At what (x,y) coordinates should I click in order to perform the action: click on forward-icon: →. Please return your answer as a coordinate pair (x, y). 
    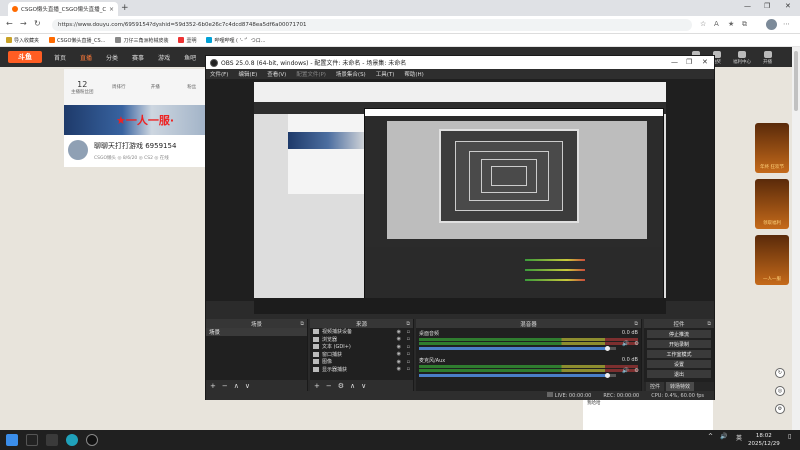
    Looking at the image, I should click on (23, 23).